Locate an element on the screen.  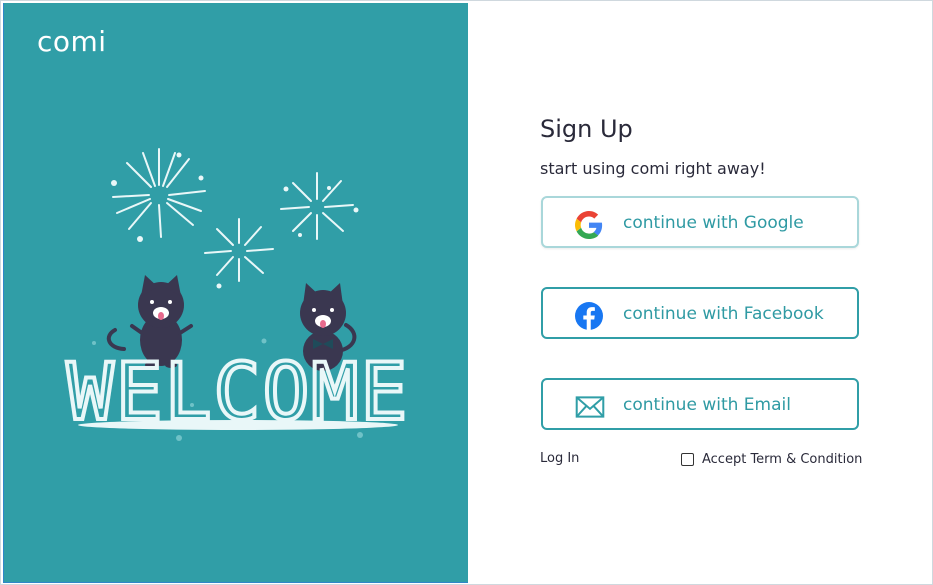
envelope-icon is located at coordinates (590, 407).